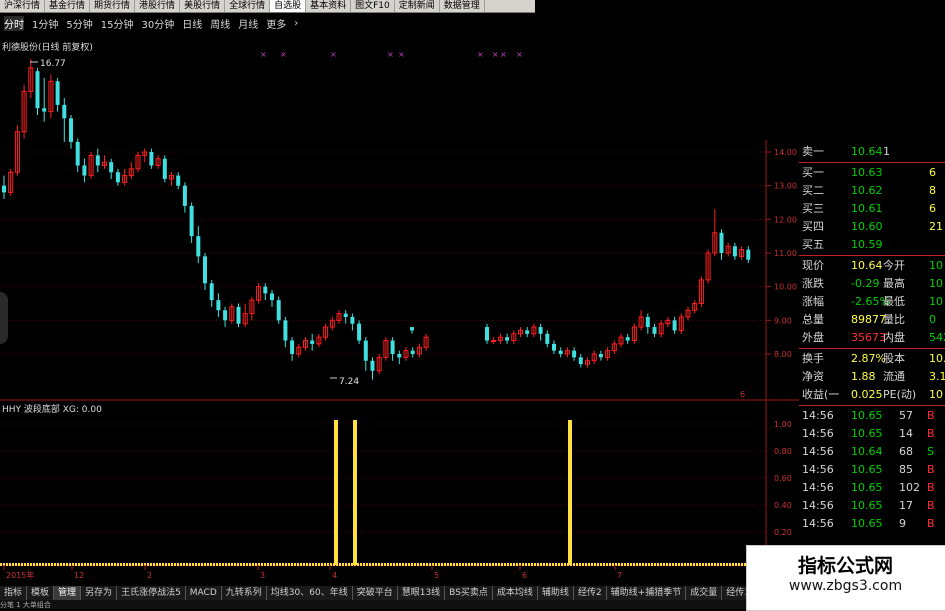 The image size is (945, 611). I want to click on period-tab: 分时, so click(14, 23).